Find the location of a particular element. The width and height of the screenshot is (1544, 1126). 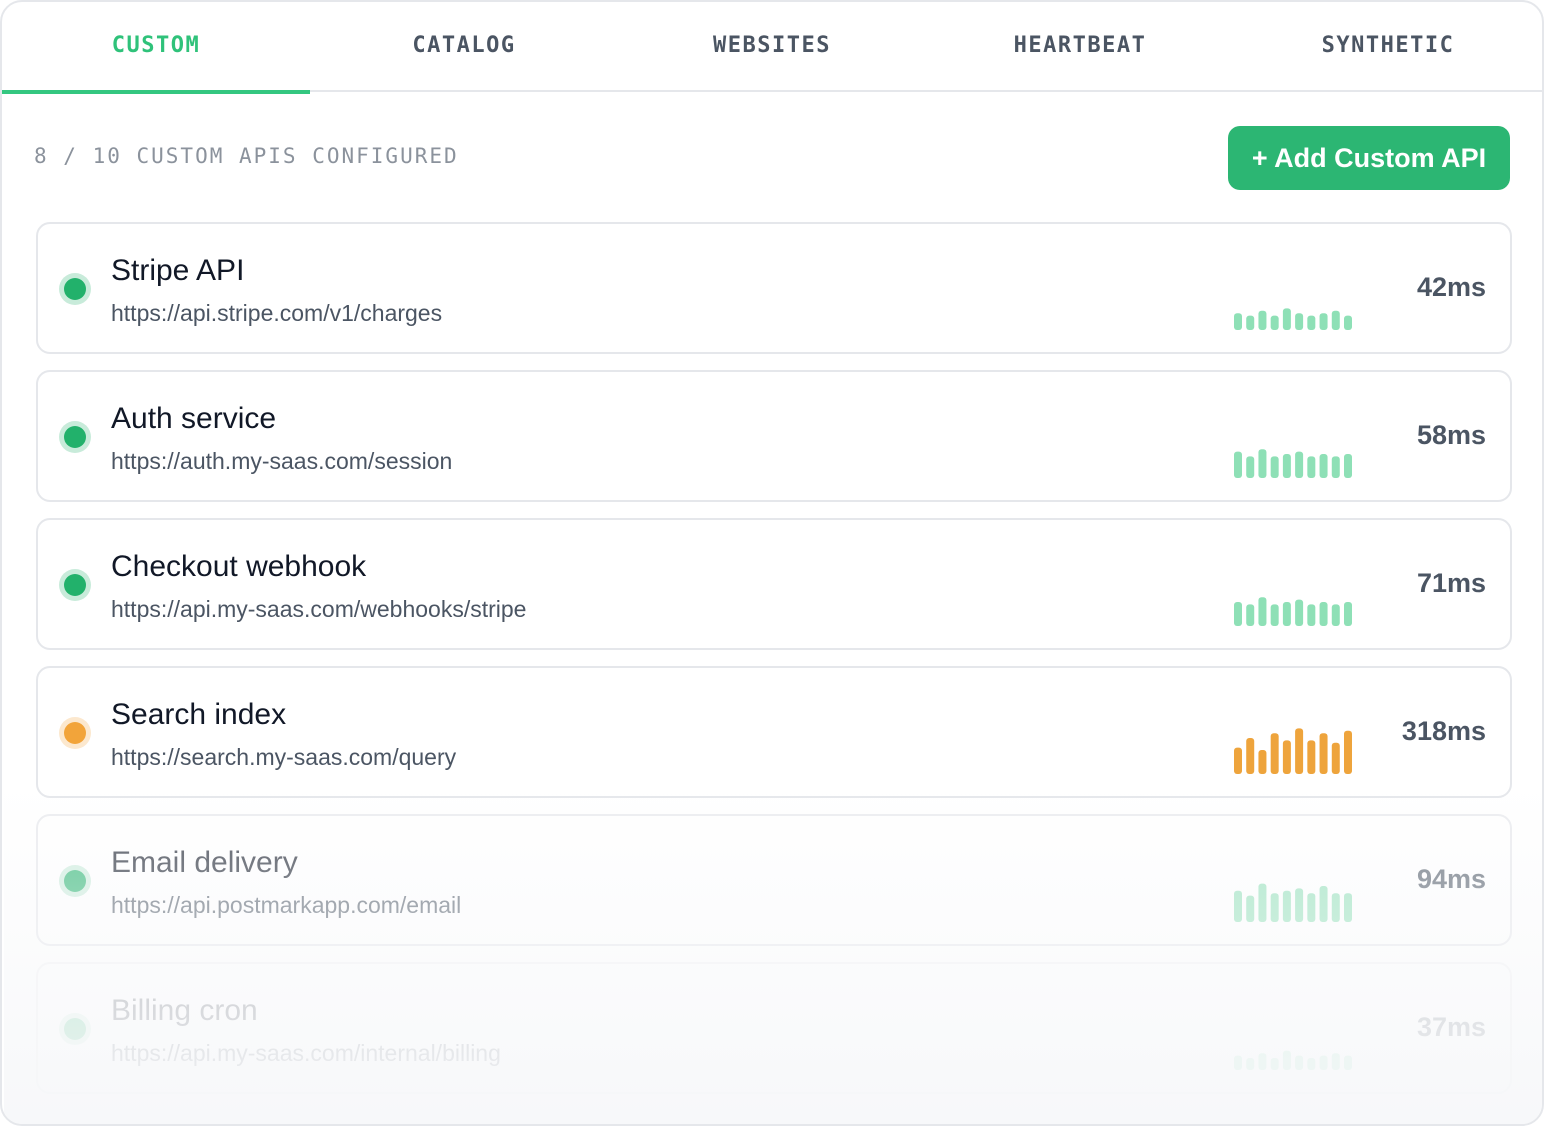

add-custom-api-button: + Add Custom API is located at coordinates (1369, 158).